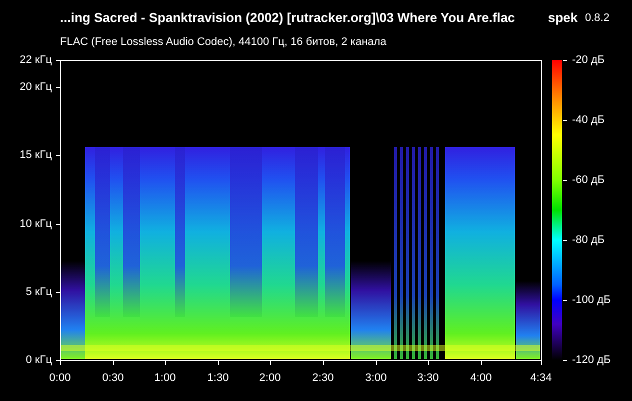 Image resolution: width=632 pixels, height=401 pixels. I want to click on frequency-label: 10 кГц, so click(36, 224).